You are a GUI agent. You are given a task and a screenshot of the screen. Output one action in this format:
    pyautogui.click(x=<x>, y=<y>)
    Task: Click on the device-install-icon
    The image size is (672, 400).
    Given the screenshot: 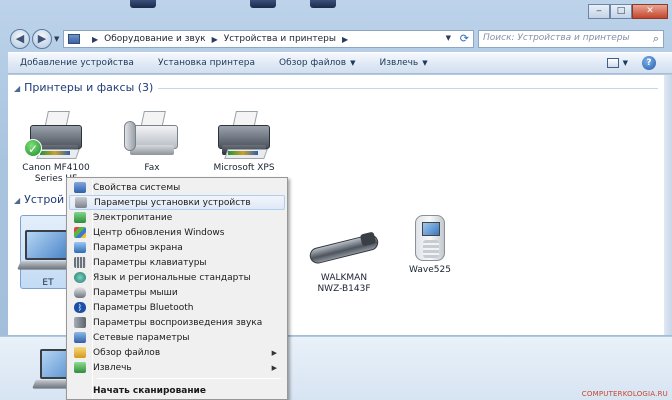 What is the action you would take?
    pyautogui.click(x=81, y=202)
    